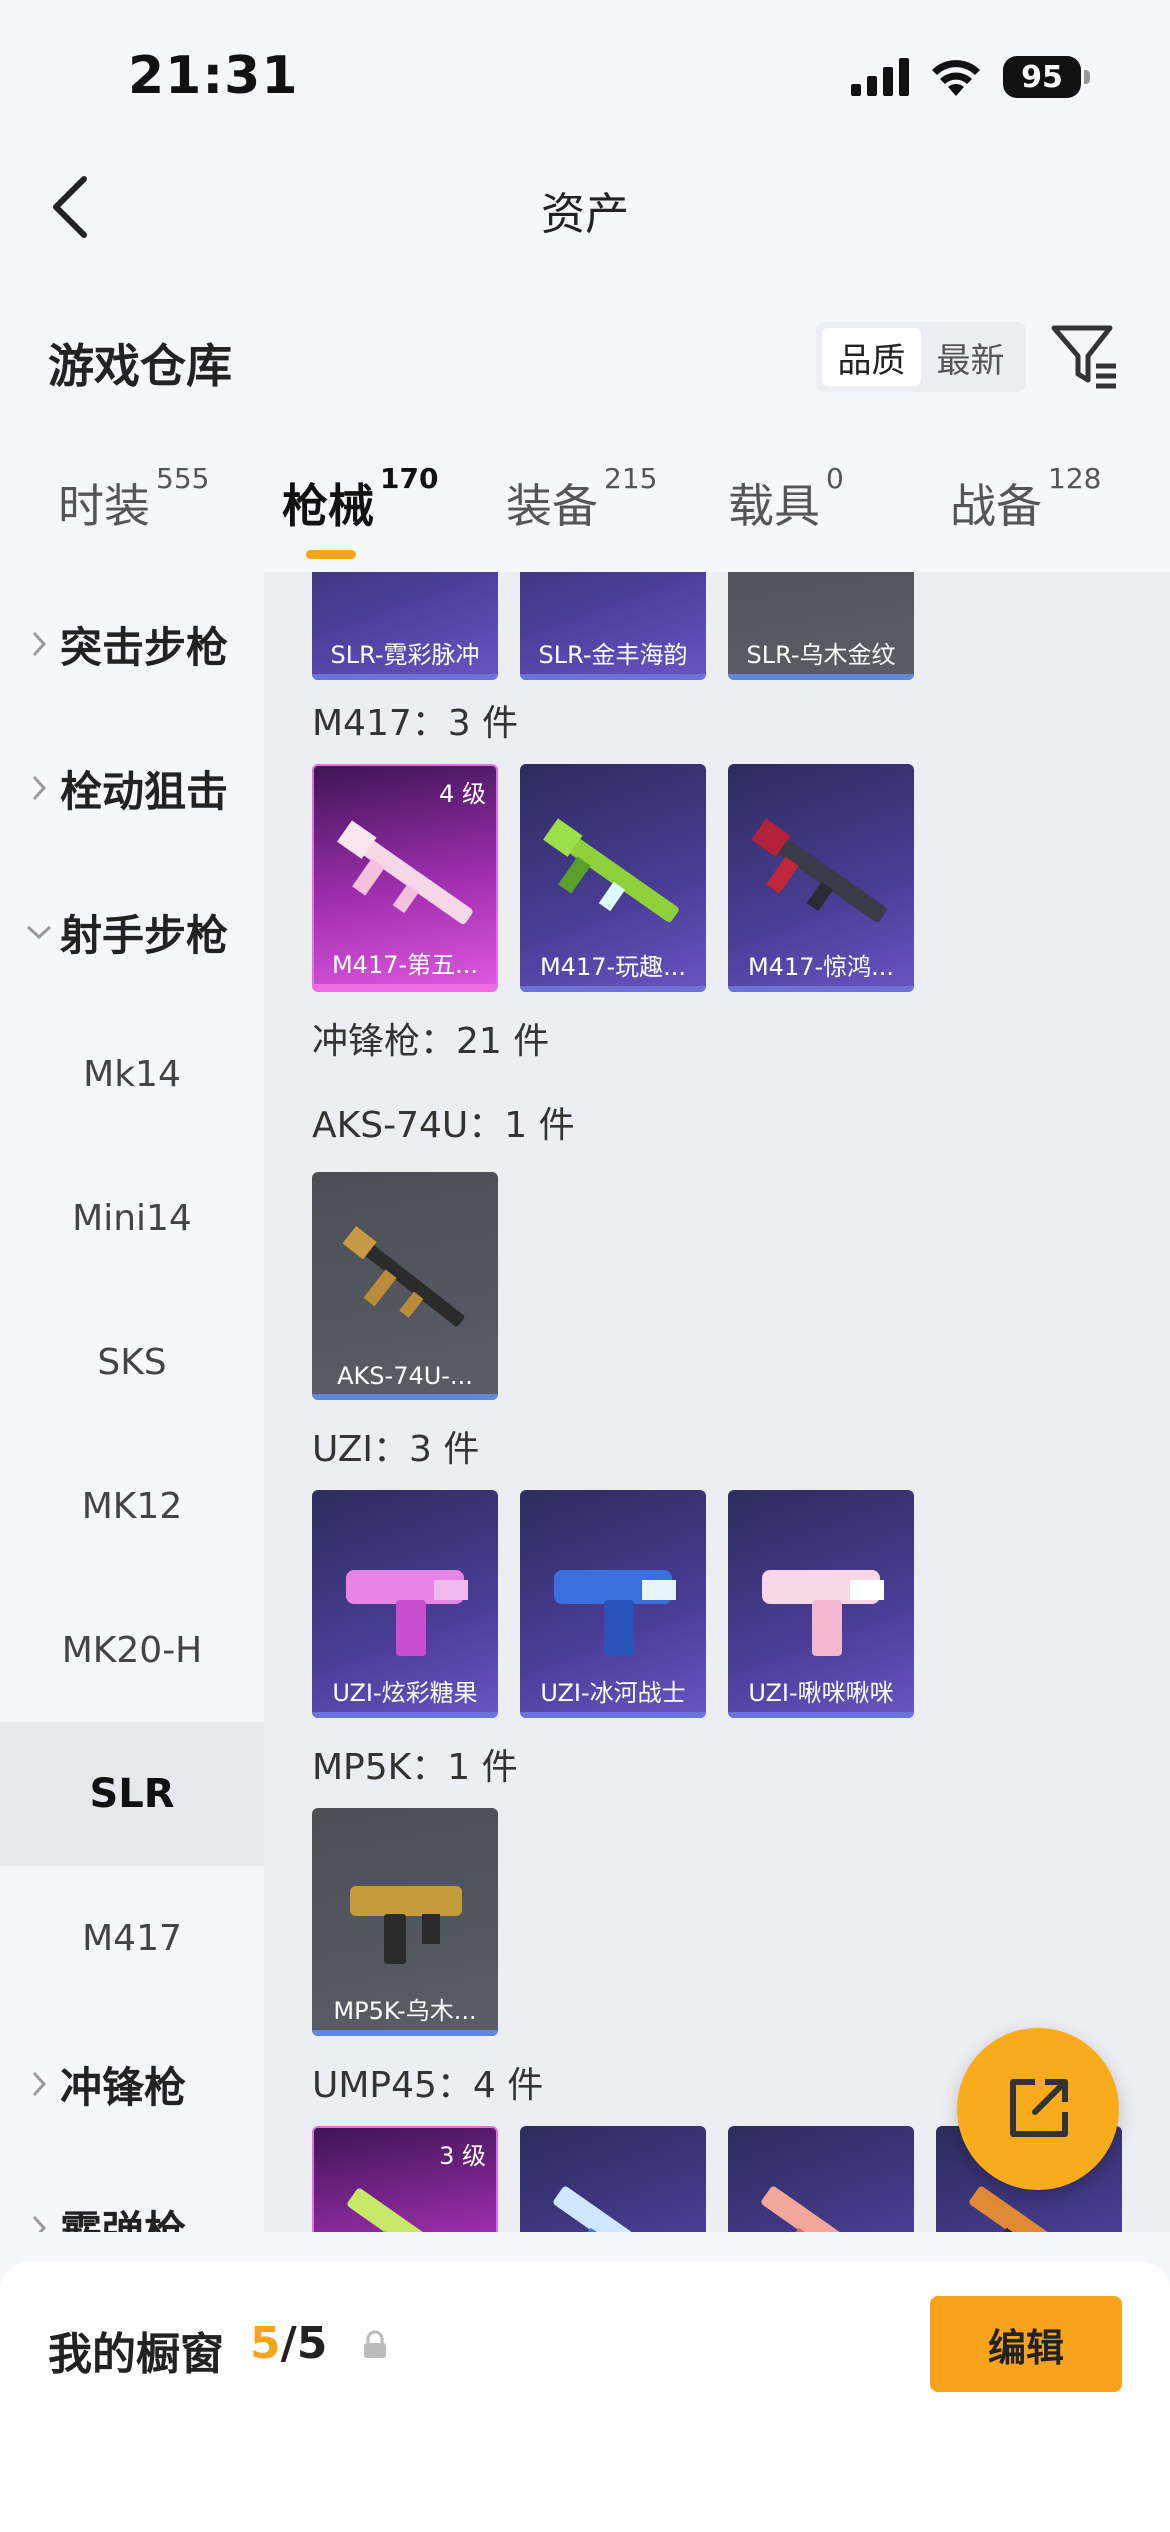 The image size is (1170, 2532). Describe the element at coordinates (132, 1938) in the screenshot. I see `sidebar-item-m417: M417` at that location.